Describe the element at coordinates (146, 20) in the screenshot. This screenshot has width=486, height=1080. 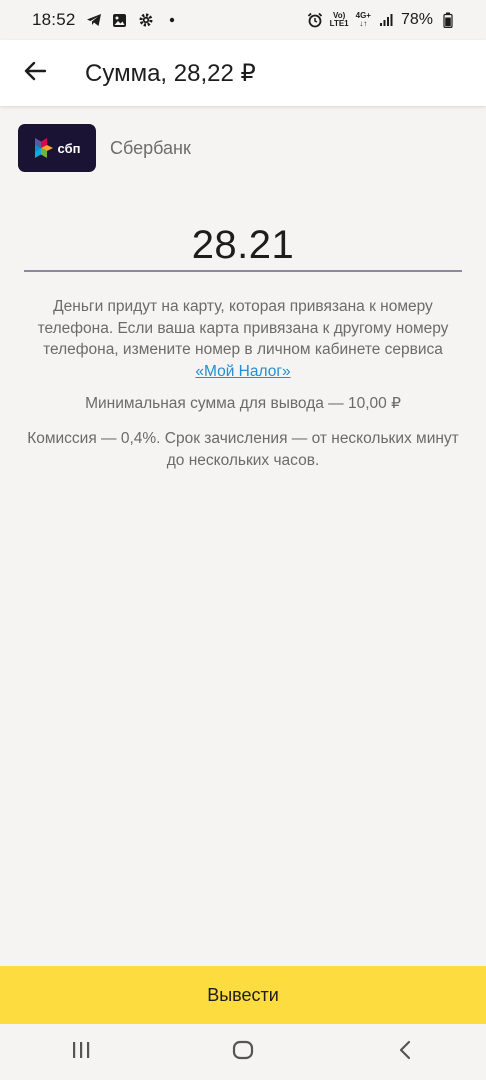
I see `settings-icon` at that location.